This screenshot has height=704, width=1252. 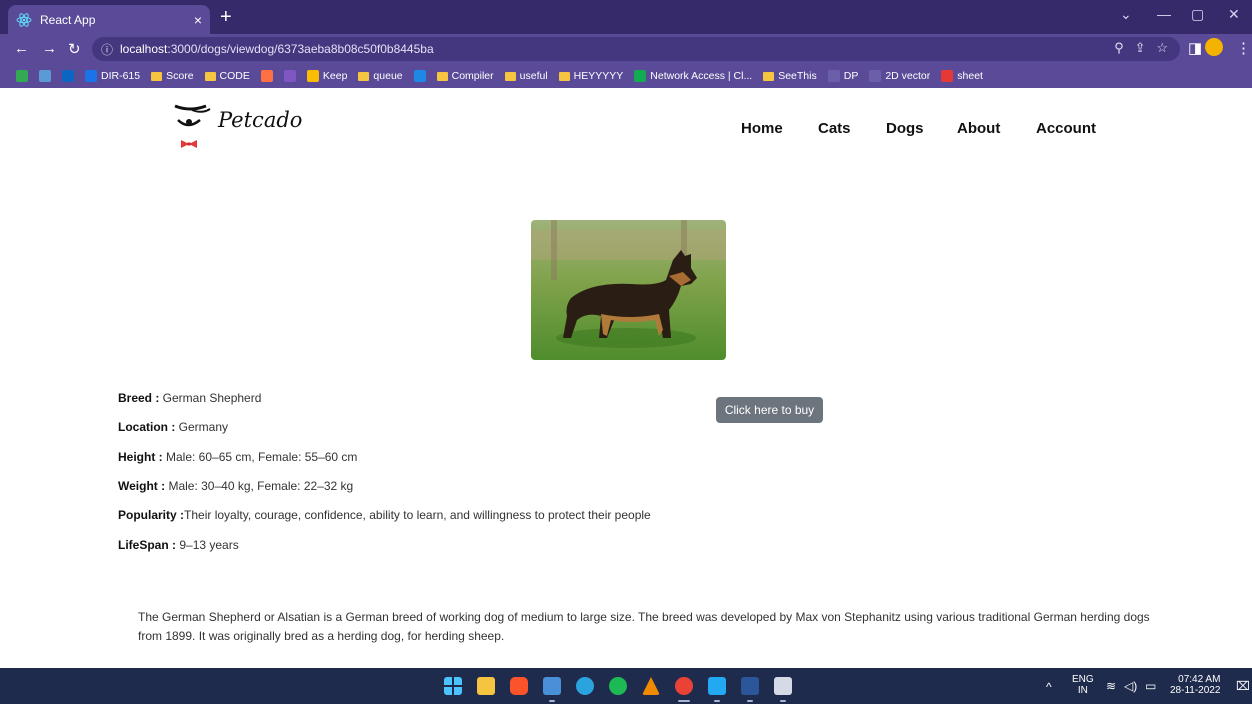 I want to click on drive-bookmark-icon, so click(x=22, y=76).